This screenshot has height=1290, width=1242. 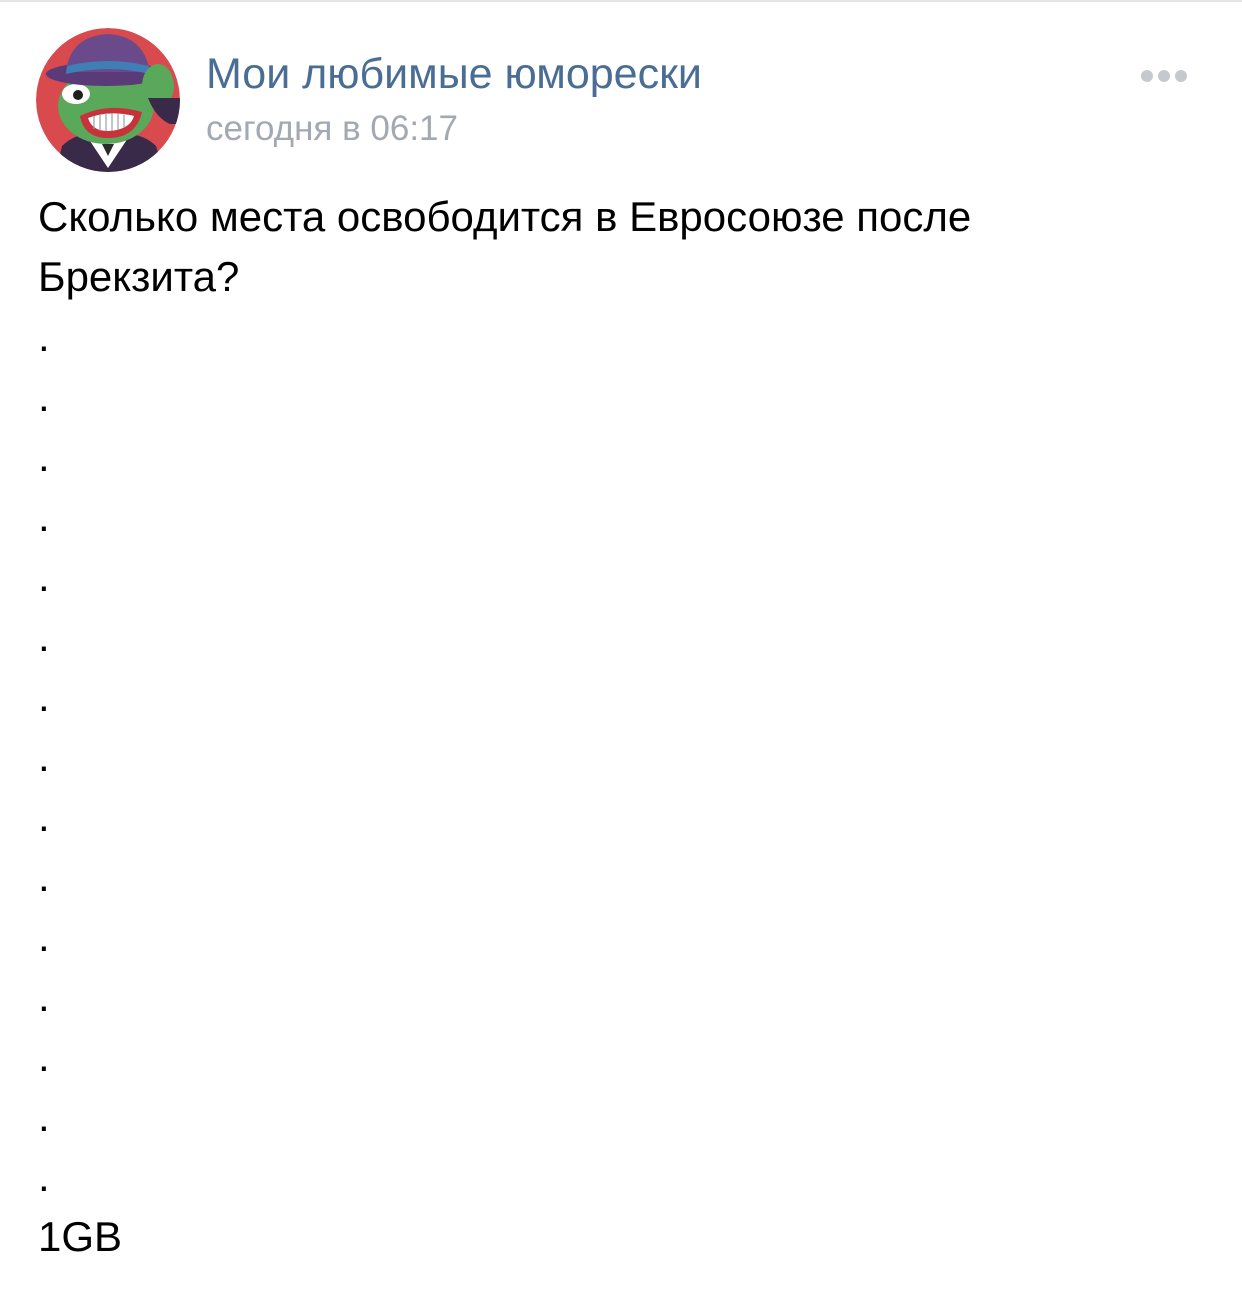 What do you see at coordinates (80, 1236) in the screenshot?
I see `post-text-line: 1GB` at bounding box center [80, 1236].